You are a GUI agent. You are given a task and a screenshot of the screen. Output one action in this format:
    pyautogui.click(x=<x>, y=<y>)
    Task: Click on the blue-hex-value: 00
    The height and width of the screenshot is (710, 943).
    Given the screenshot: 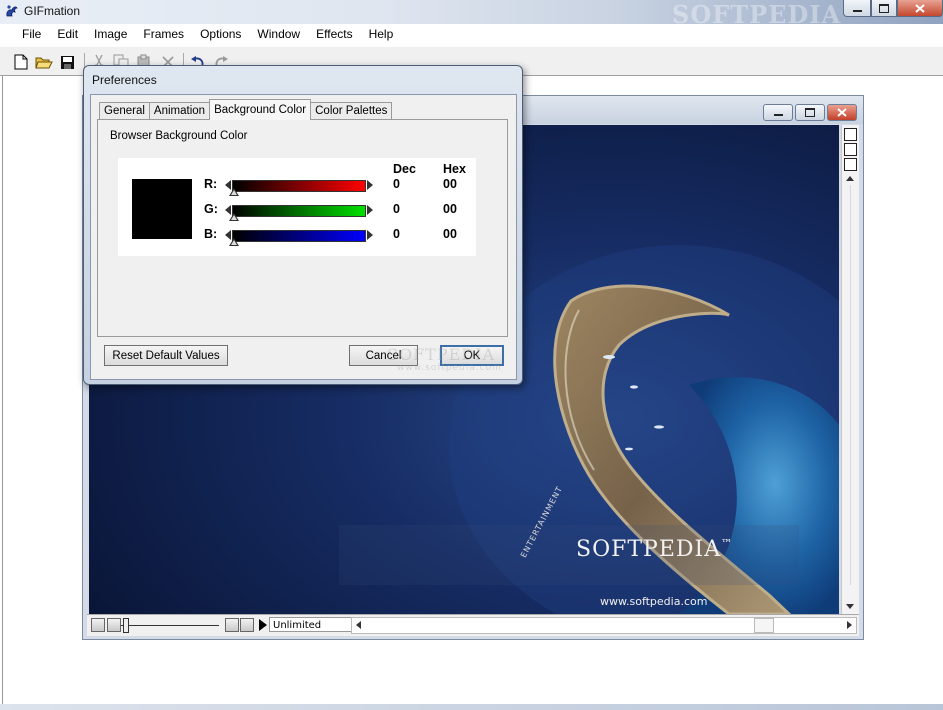 What is the action you would take?
    pyautogui.click(x=450, y=234)
    